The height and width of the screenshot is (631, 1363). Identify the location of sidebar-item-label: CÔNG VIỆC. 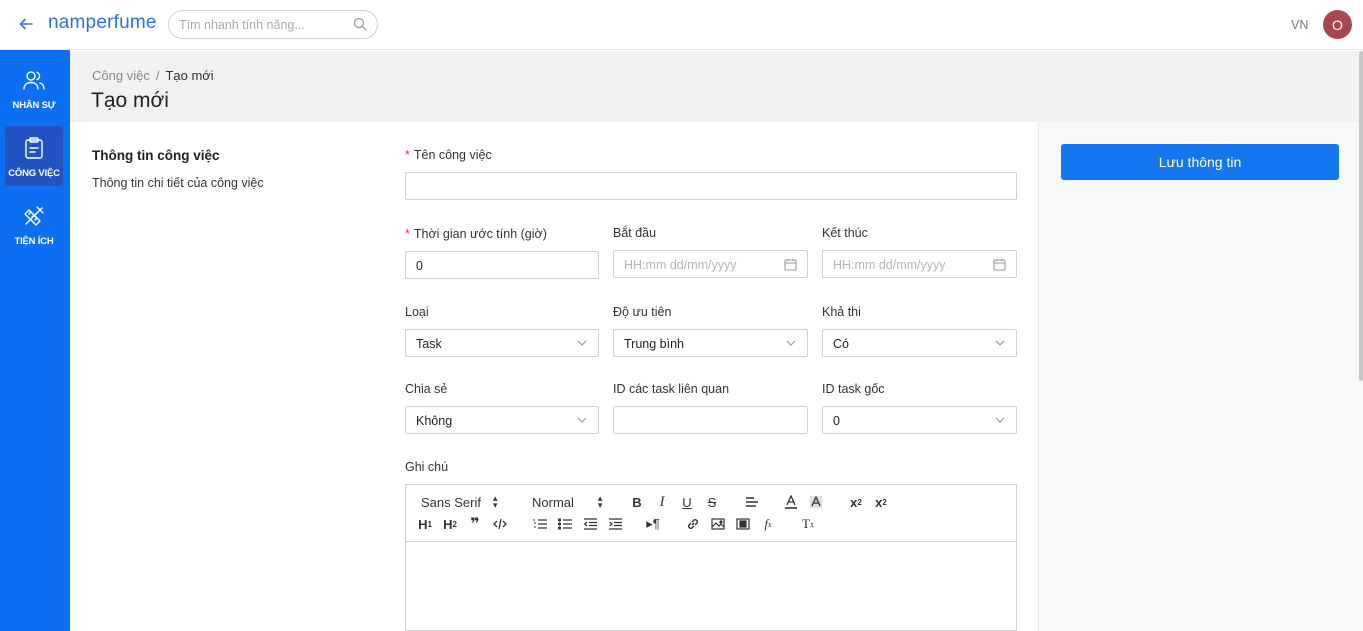
(34, 173).